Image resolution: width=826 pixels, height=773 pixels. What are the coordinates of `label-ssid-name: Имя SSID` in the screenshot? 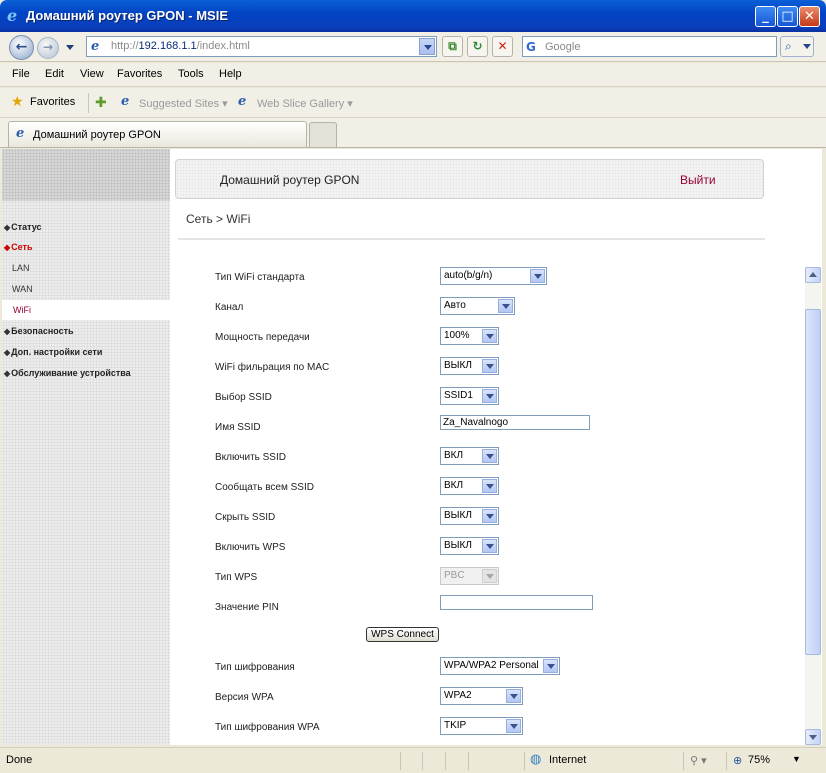 It's located at (238, 427).